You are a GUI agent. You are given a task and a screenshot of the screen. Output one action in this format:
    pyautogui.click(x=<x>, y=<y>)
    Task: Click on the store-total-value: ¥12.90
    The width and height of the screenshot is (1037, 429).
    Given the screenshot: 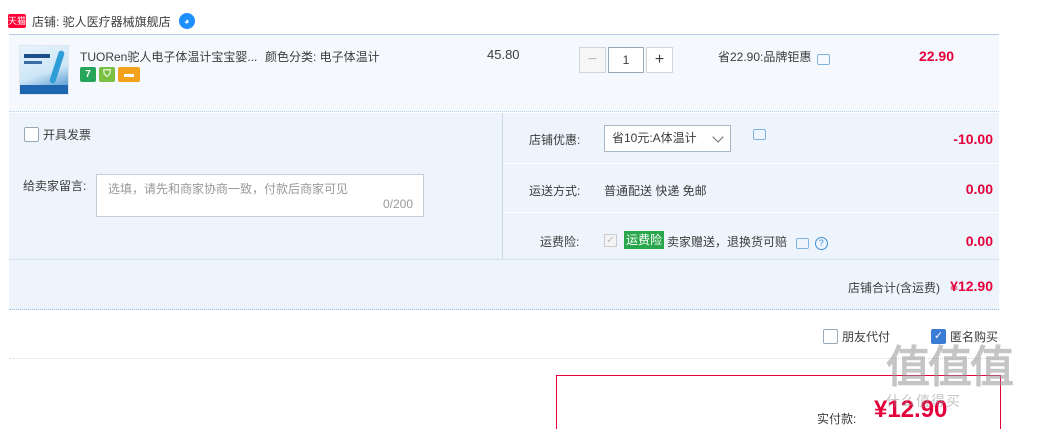 What is the action you would take?
    pyautogui.click(x=971, y=286)
    